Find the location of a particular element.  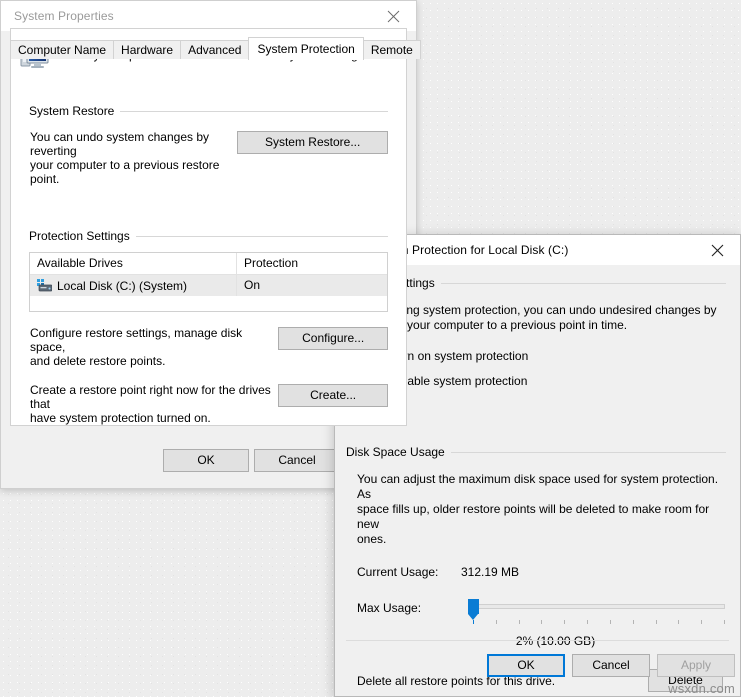

drives-header-row: Available Drives Protection is located at coordinates (208, 264).